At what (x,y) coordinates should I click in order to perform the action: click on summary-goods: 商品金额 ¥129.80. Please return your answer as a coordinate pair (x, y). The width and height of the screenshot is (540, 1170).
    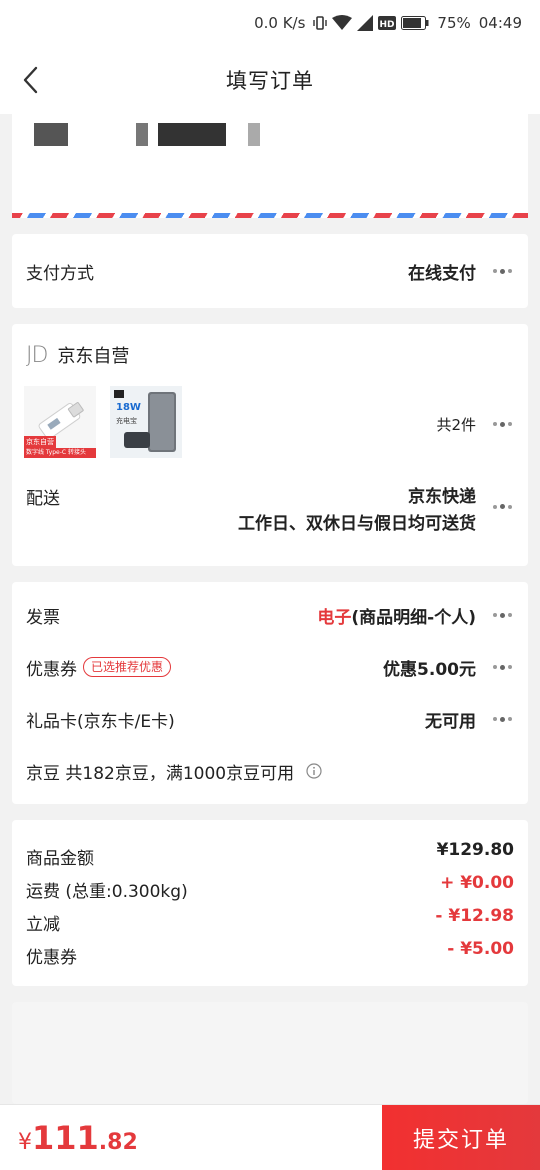
    Looking at the image, I should click on (270, 854).